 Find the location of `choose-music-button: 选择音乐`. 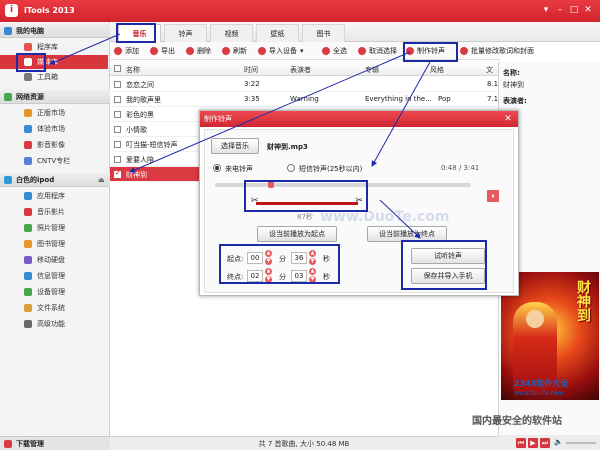

choose-music-button: 选择音乐 is located at coordinates (235, 146).